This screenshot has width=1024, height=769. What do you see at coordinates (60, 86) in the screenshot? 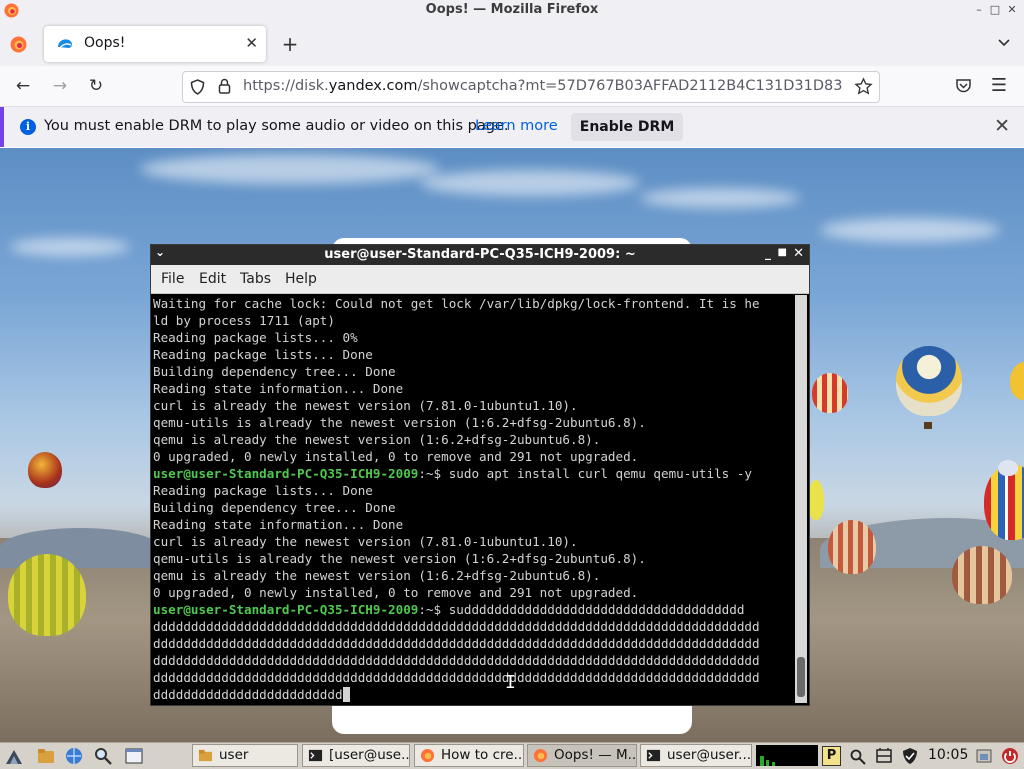
I see `forward-arrow-icon: →` at bounding box center [60, 86].